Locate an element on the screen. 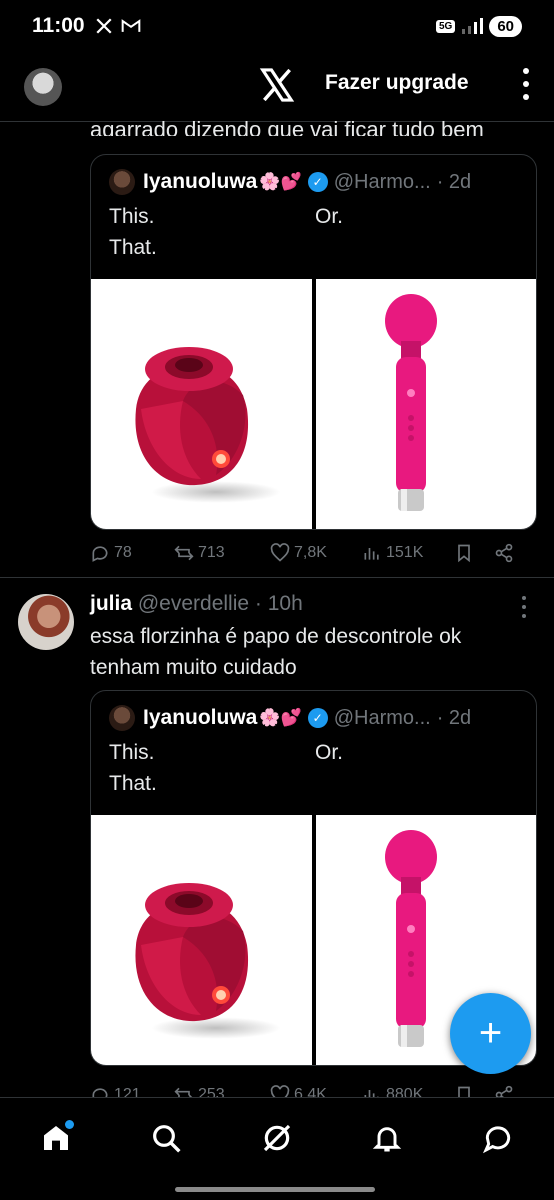 The height and width of the screenshot is (1200, 554). bottom-navigation is located at coordinates (277, 1148).